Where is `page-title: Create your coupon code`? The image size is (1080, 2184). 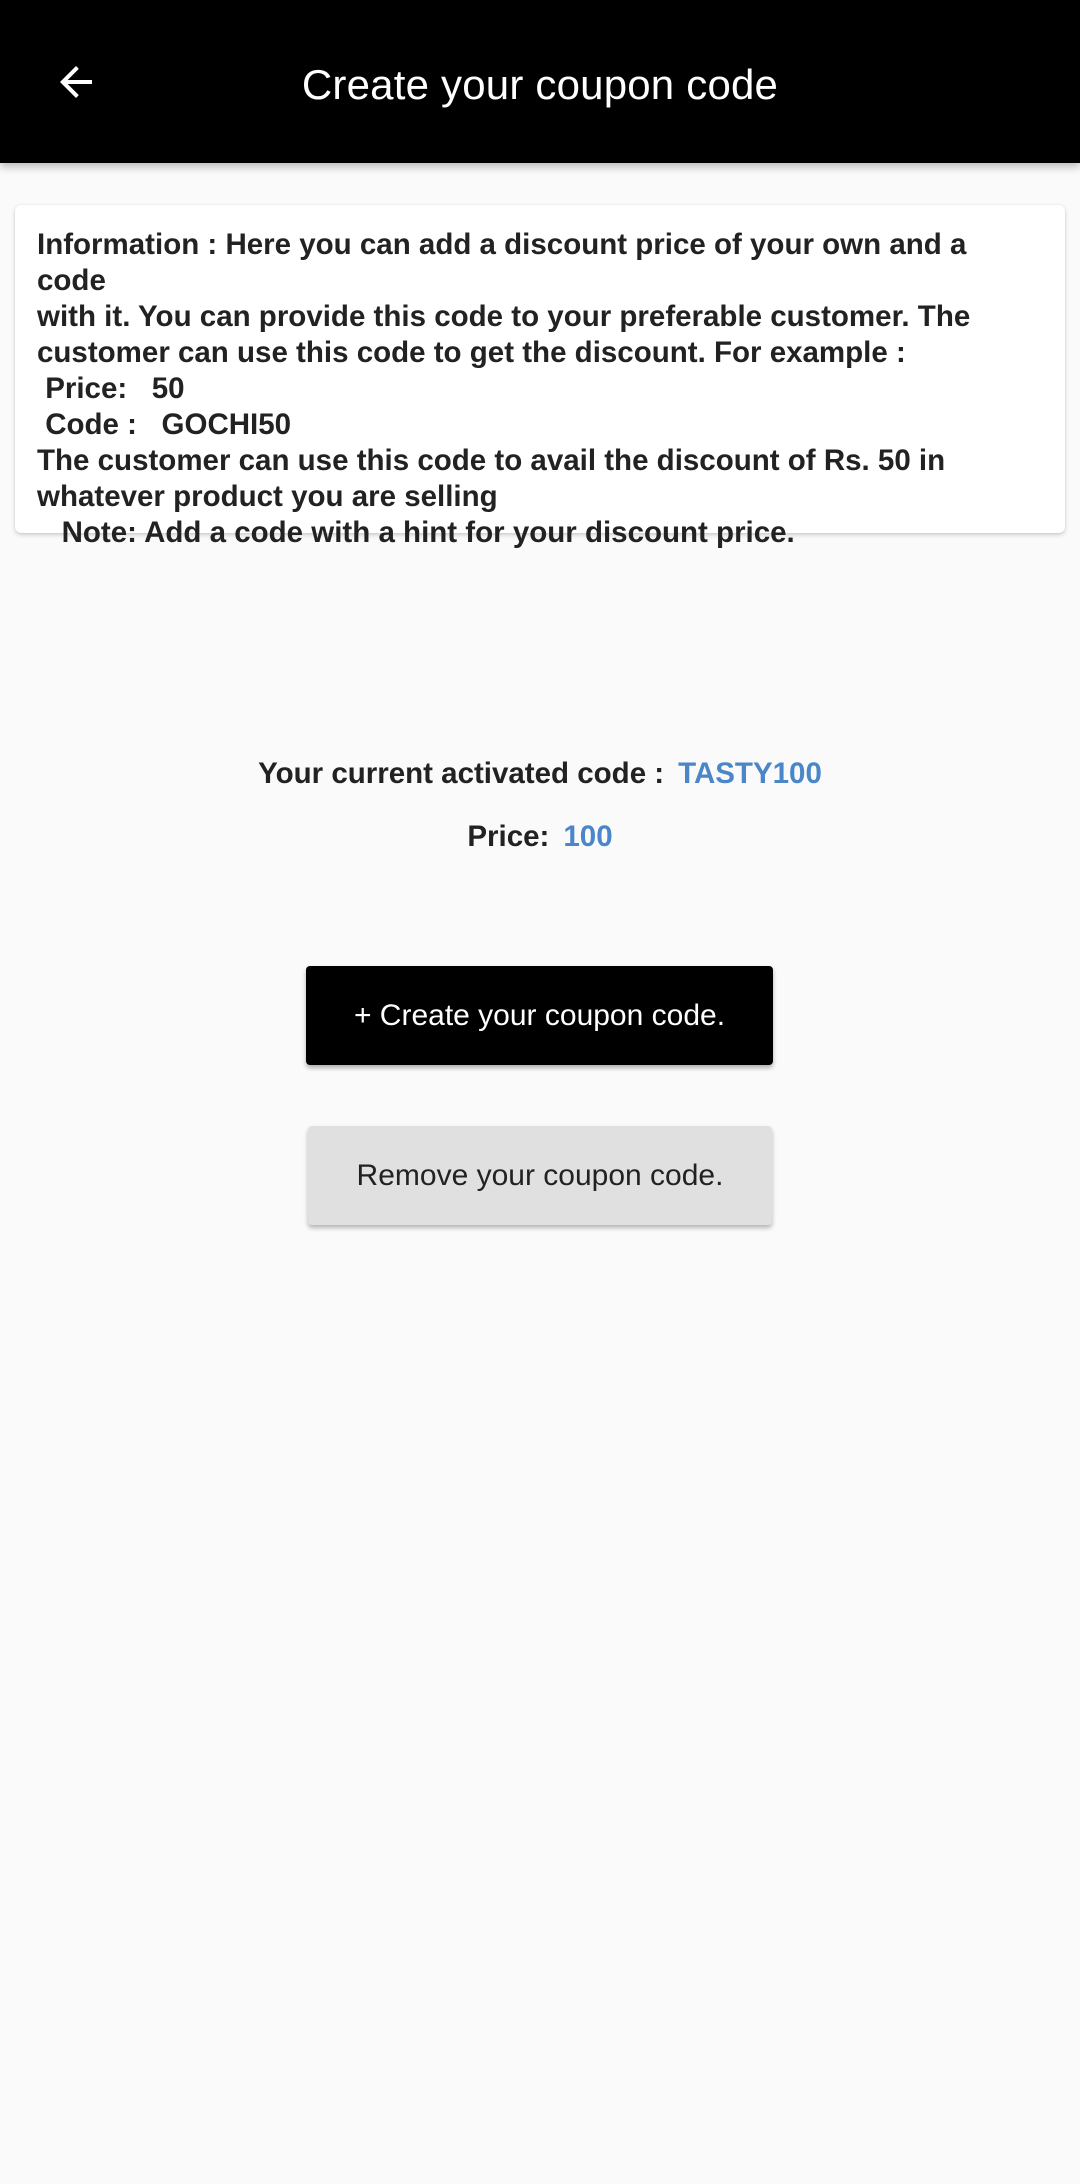 page-title: Create your coupon code is located at coordinates (540, 84).